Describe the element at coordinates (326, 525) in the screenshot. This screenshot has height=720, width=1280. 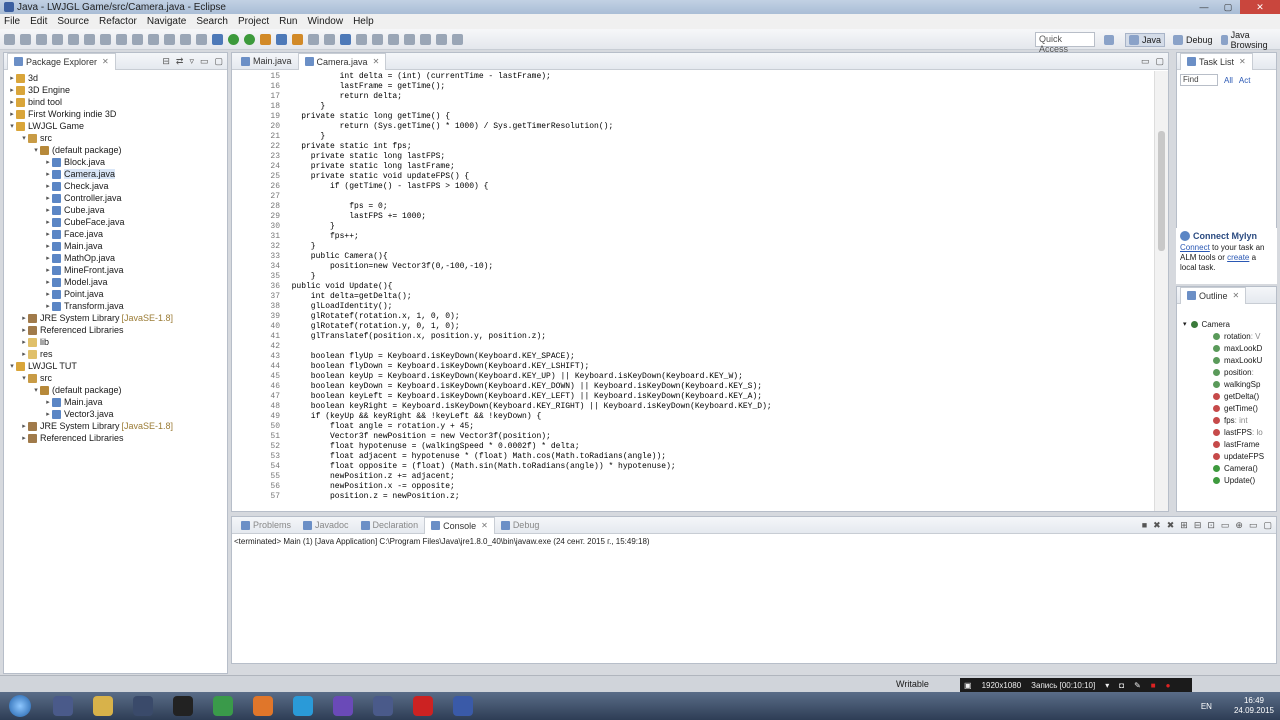
I see `tab-javadoc: Javadoc` at that location.